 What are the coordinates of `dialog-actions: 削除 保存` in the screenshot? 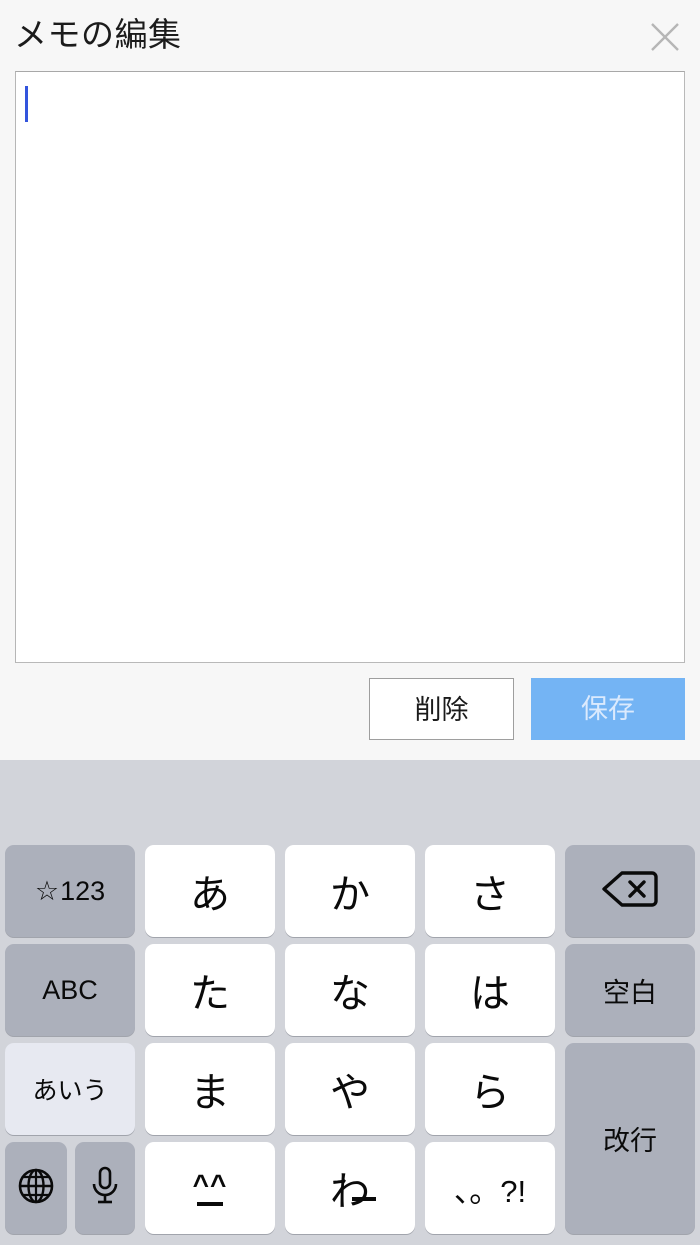 It's located at (350, 710).